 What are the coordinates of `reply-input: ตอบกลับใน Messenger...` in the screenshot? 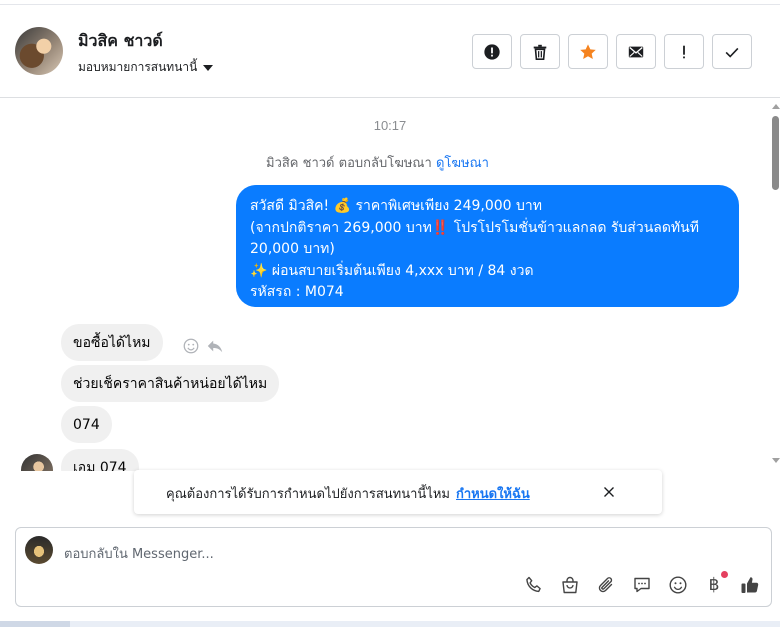 It's located at (139, 553).